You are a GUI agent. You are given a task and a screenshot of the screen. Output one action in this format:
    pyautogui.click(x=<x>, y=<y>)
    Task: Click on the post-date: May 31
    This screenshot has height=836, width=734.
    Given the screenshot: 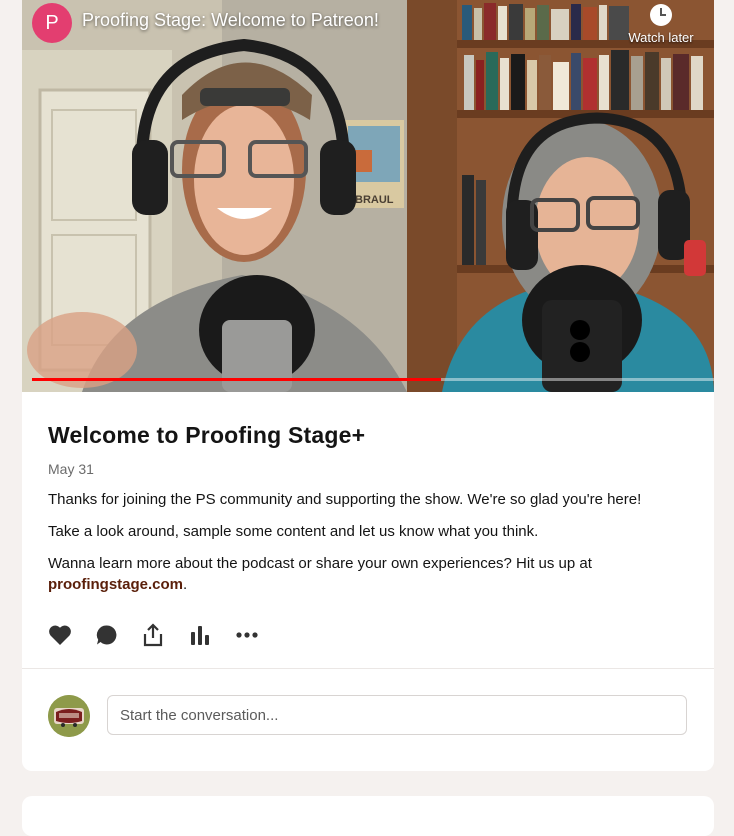 What is the action you would take?
    pyautogui.click(x=368, y=469)
    